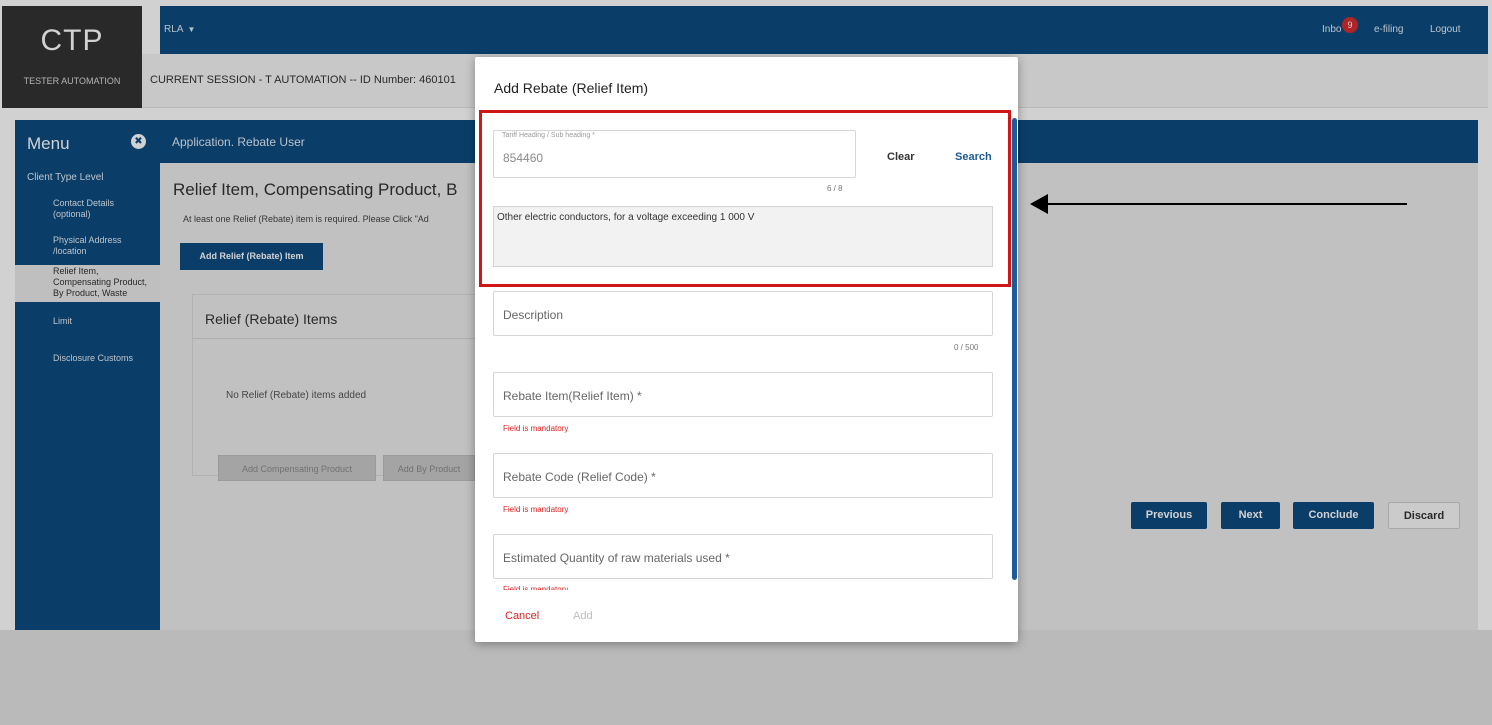  What do you see at coordinates (536, 428) in the screenshot?
I see `rebate-item-error: Field is mandatory` at bounding box center [536, 428].